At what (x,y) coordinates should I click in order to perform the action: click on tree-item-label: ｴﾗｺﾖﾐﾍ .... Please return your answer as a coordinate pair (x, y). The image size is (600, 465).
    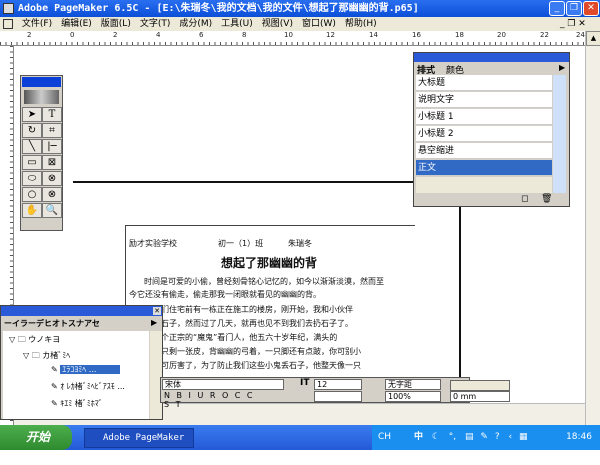
    Looking at the image, I should click on (90, 369).